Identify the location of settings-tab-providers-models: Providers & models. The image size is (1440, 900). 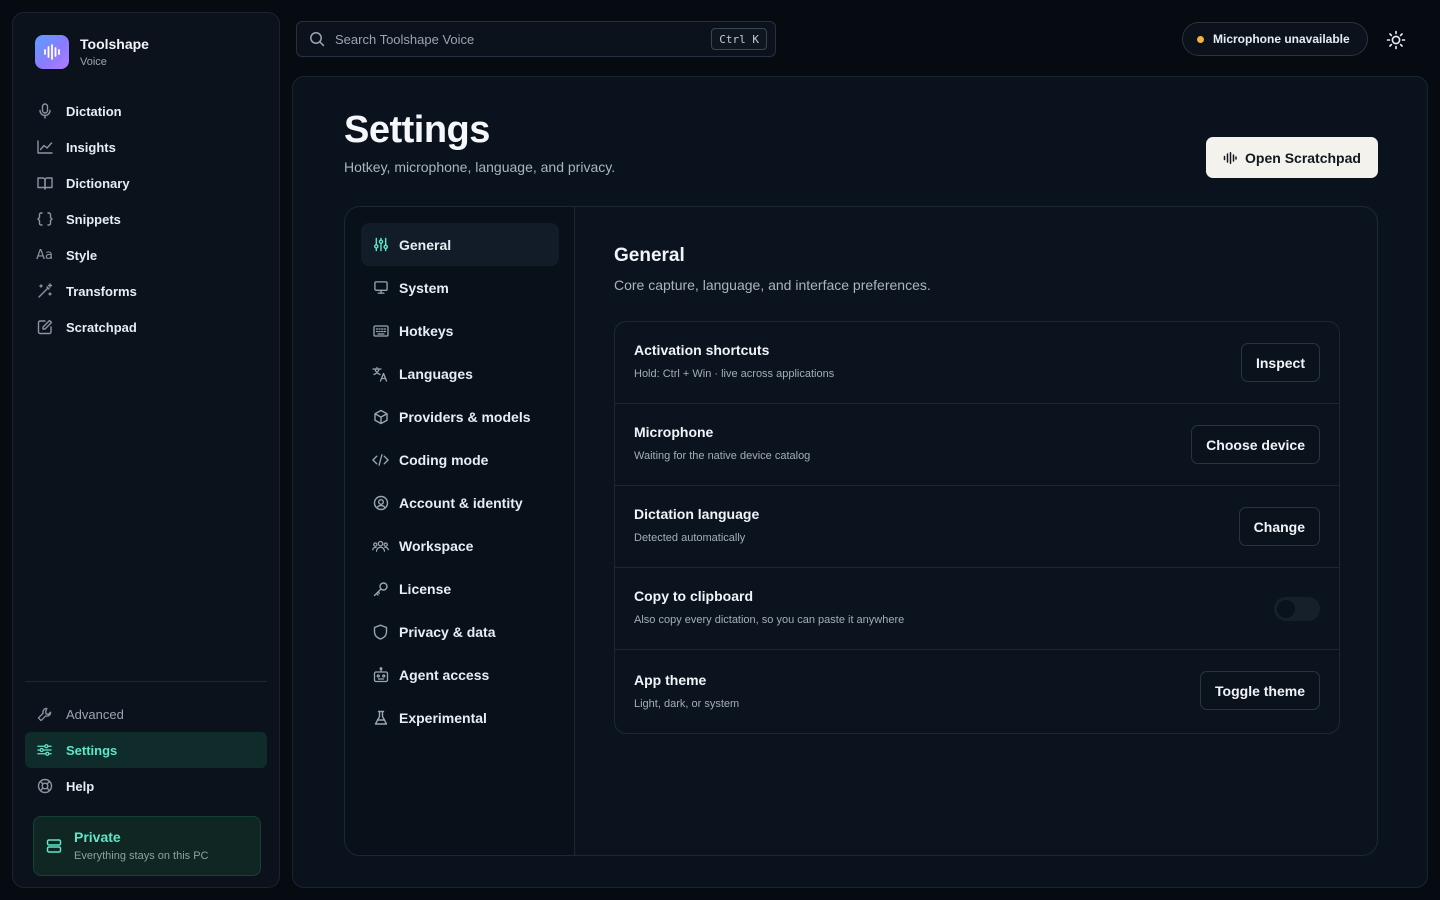
(460, 416).